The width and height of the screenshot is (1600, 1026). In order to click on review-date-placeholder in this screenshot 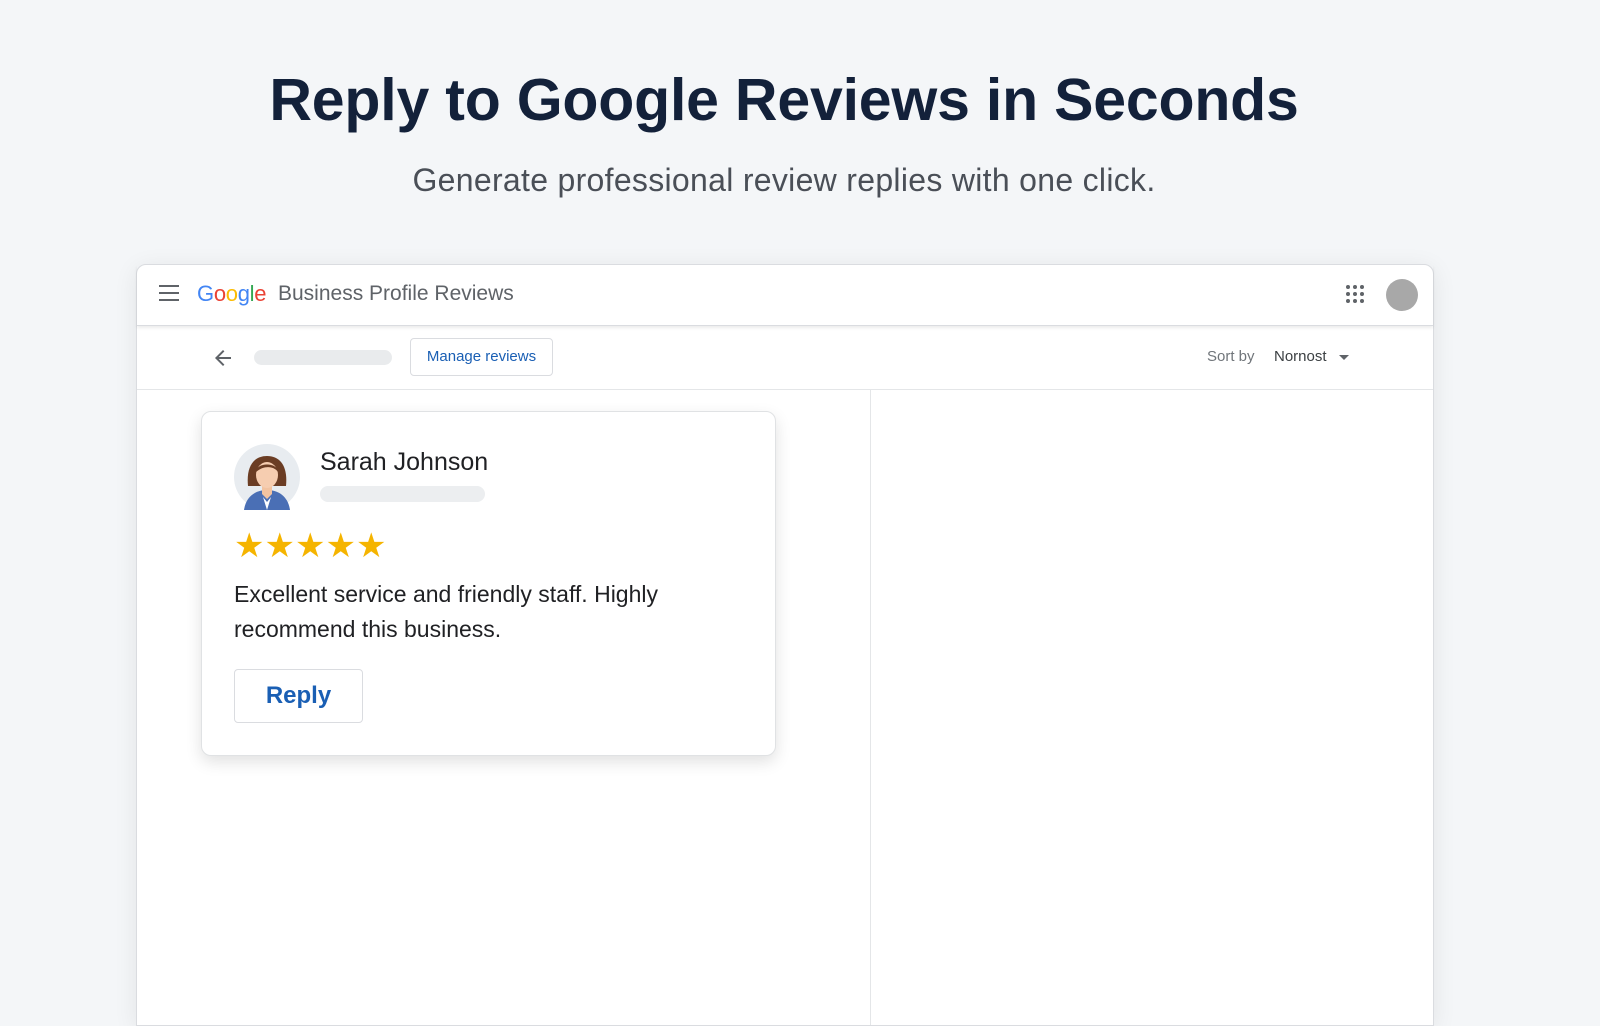, I will do `click(402, 494)`.